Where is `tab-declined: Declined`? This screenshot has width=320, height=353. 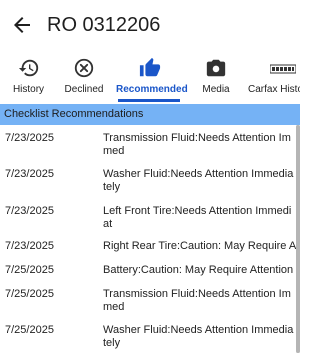
tab-declined: Declined is located at coordinates (84, 76).